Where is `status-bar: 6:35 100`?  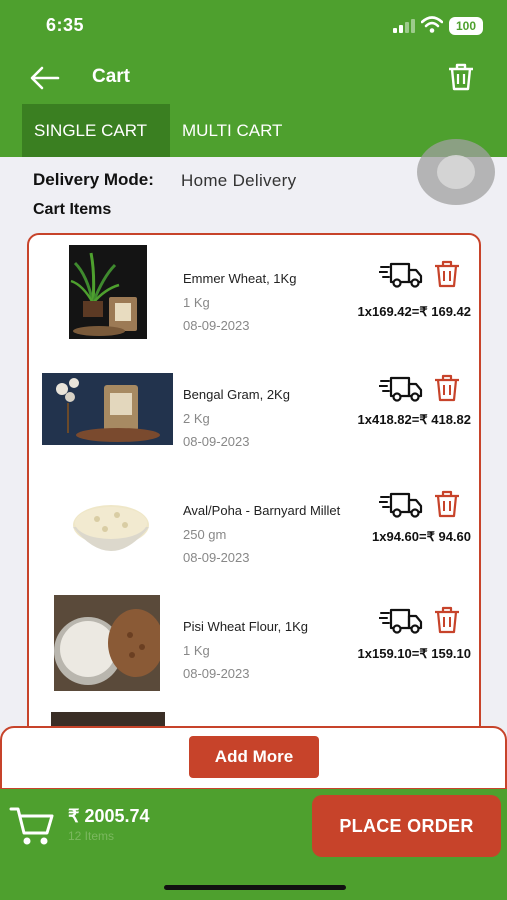
status-bar: 6:35 100 is located at coordinates (253, 27).